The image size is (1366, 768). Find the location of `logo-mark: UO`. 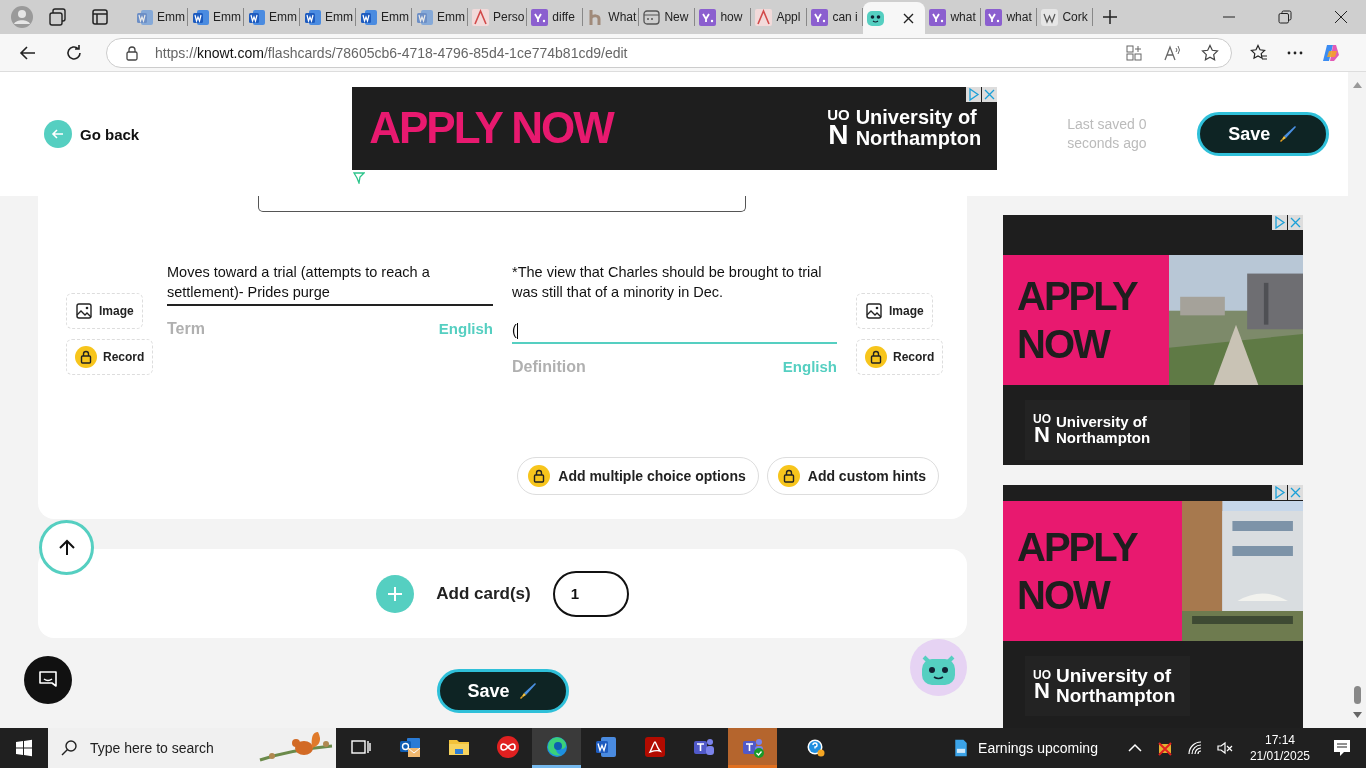

logo-mark: UO is located at coordinates (1042, 675).